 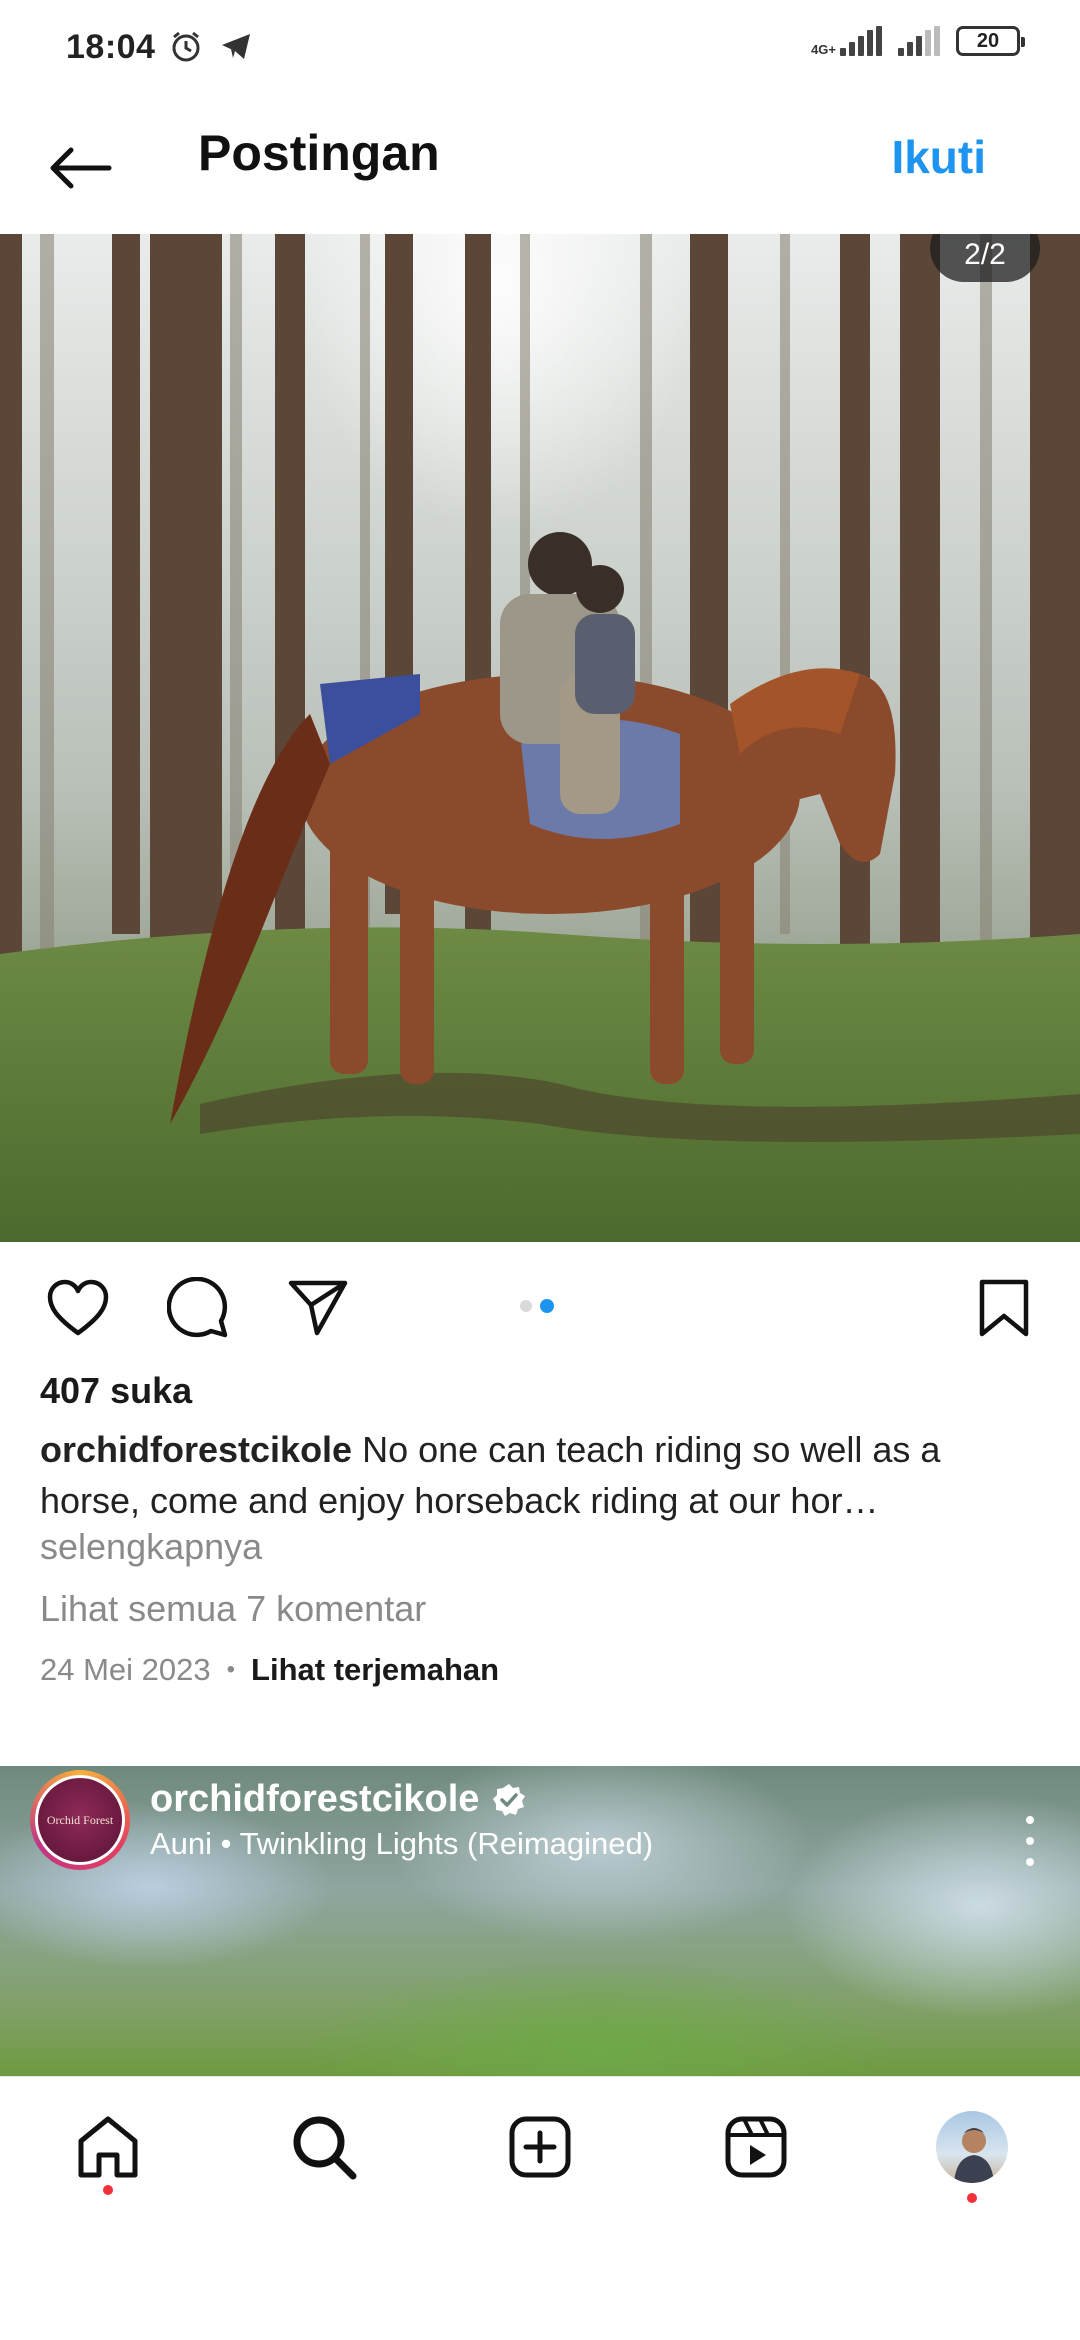 What do you see at coordinates (111, 47) in the screenshot?
I see `status-time: 18:04` at bounding box center [111, 47].